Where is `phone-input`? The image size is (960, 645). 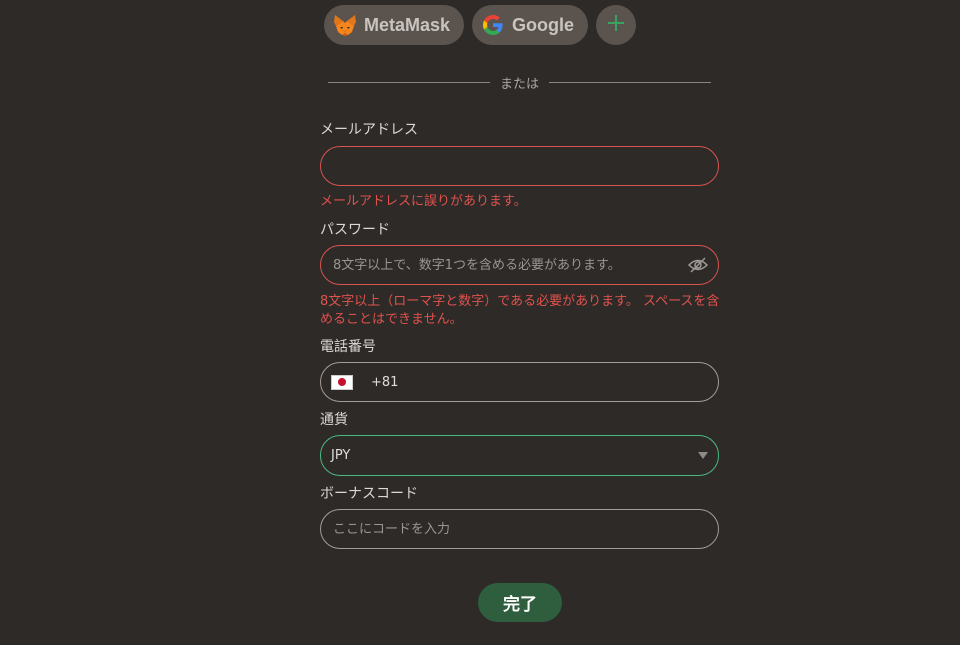
phone-input is located at coordinates (556, 382).